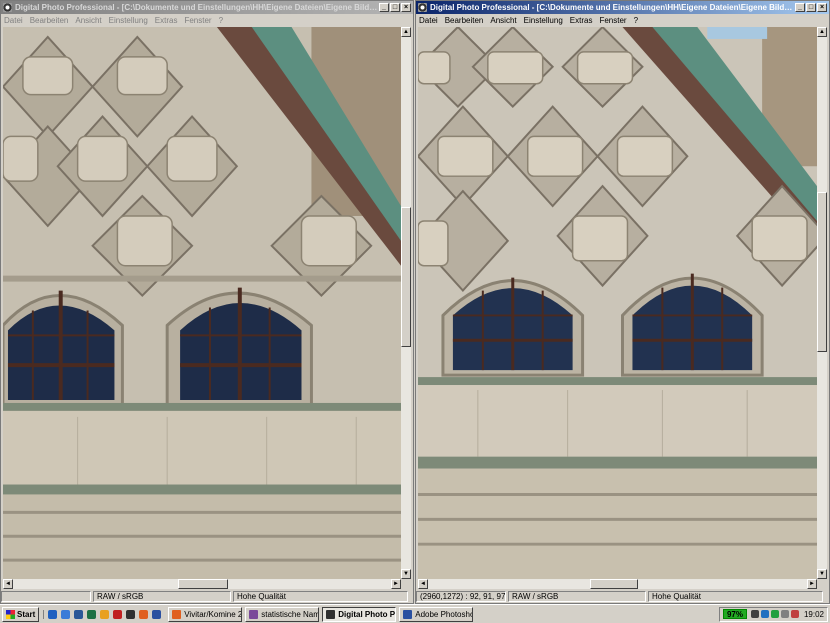  Describe the element at coordinates (813, 614) in the screenshot. I see `taskbar-clock: 19:02` at that location.